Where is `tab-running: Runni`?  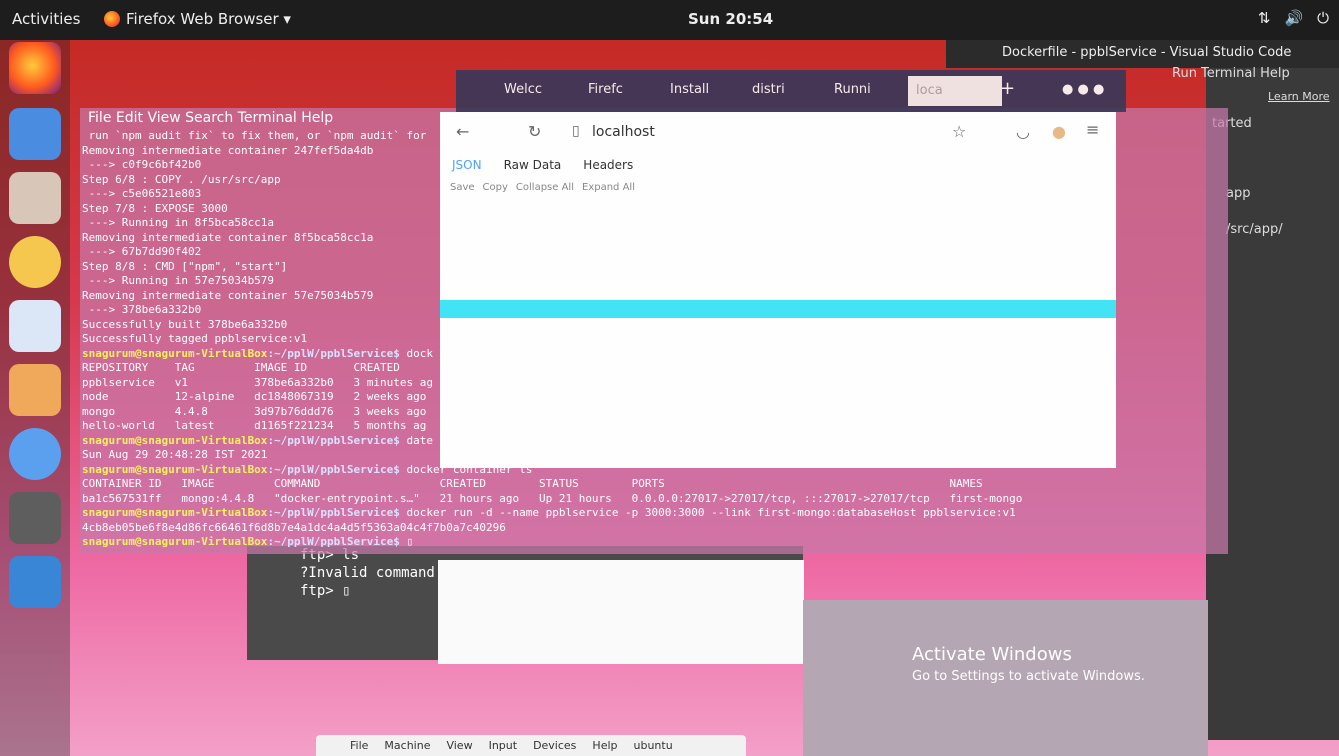
tab-running: Runni is located at coordinates (852, 89).